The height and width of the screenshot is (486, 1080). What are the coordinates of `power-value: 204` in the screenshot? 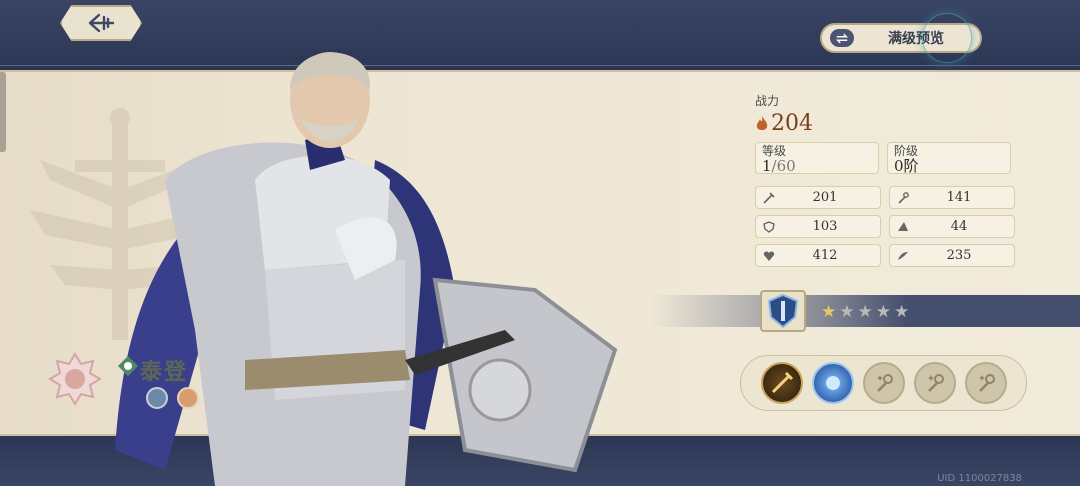 It's located at (792, 123).